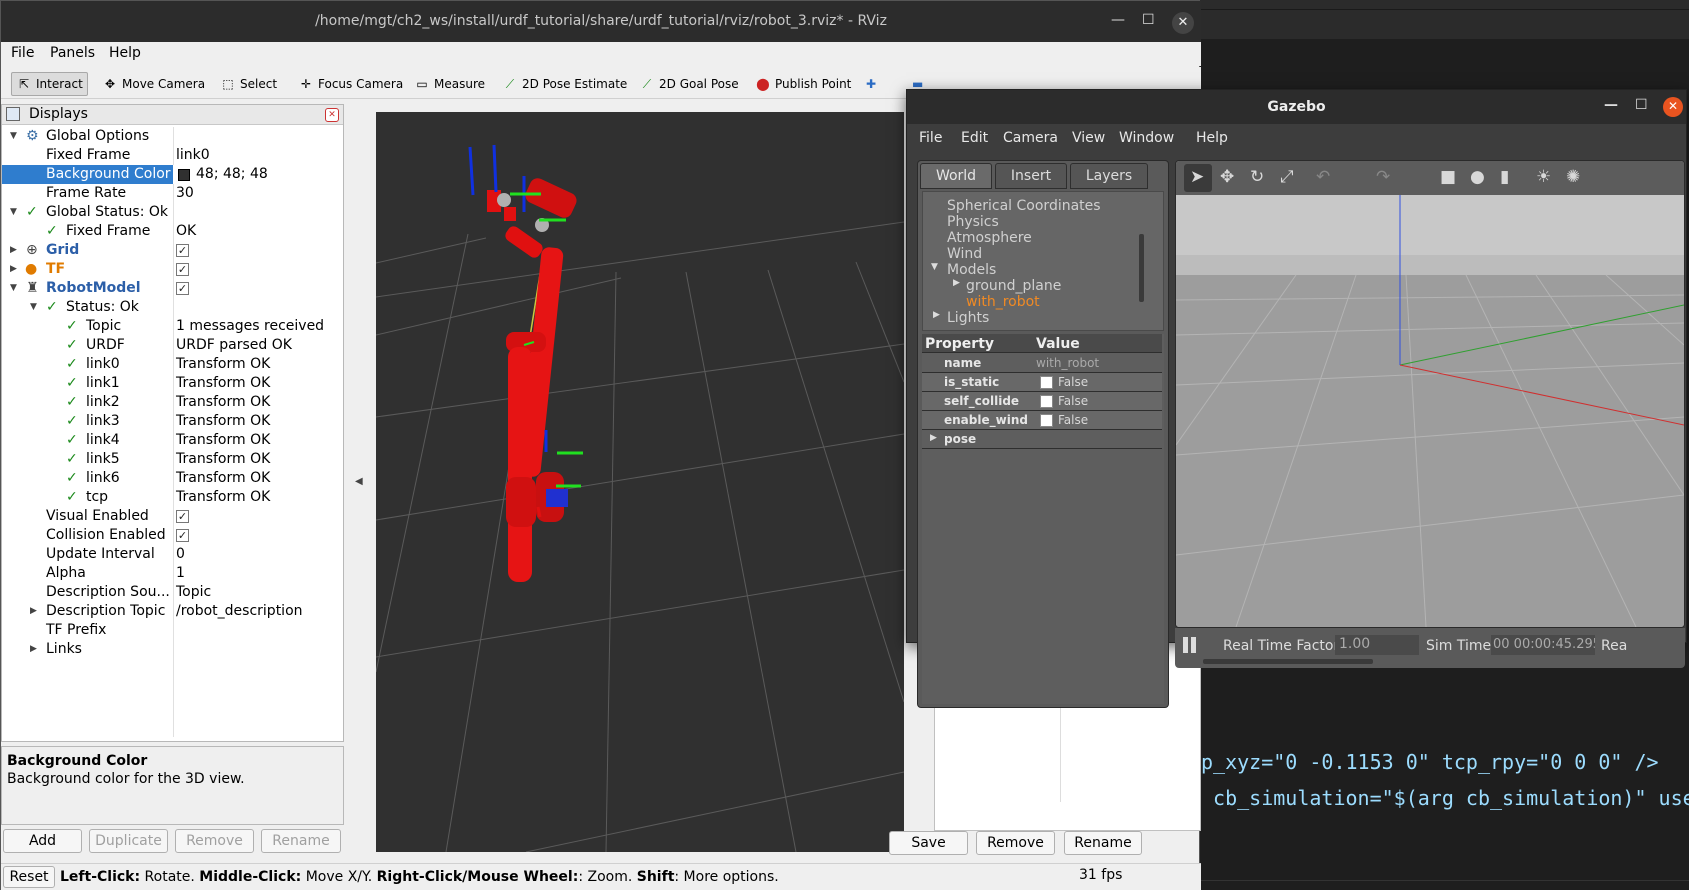 The height and width of the screenshot is (890, 1689). What do you see at coordinates (172, 440) in the screenshot?
I see `tree-row-link4: ✓ link4 Transform OK` at bounding box center [172, 440].